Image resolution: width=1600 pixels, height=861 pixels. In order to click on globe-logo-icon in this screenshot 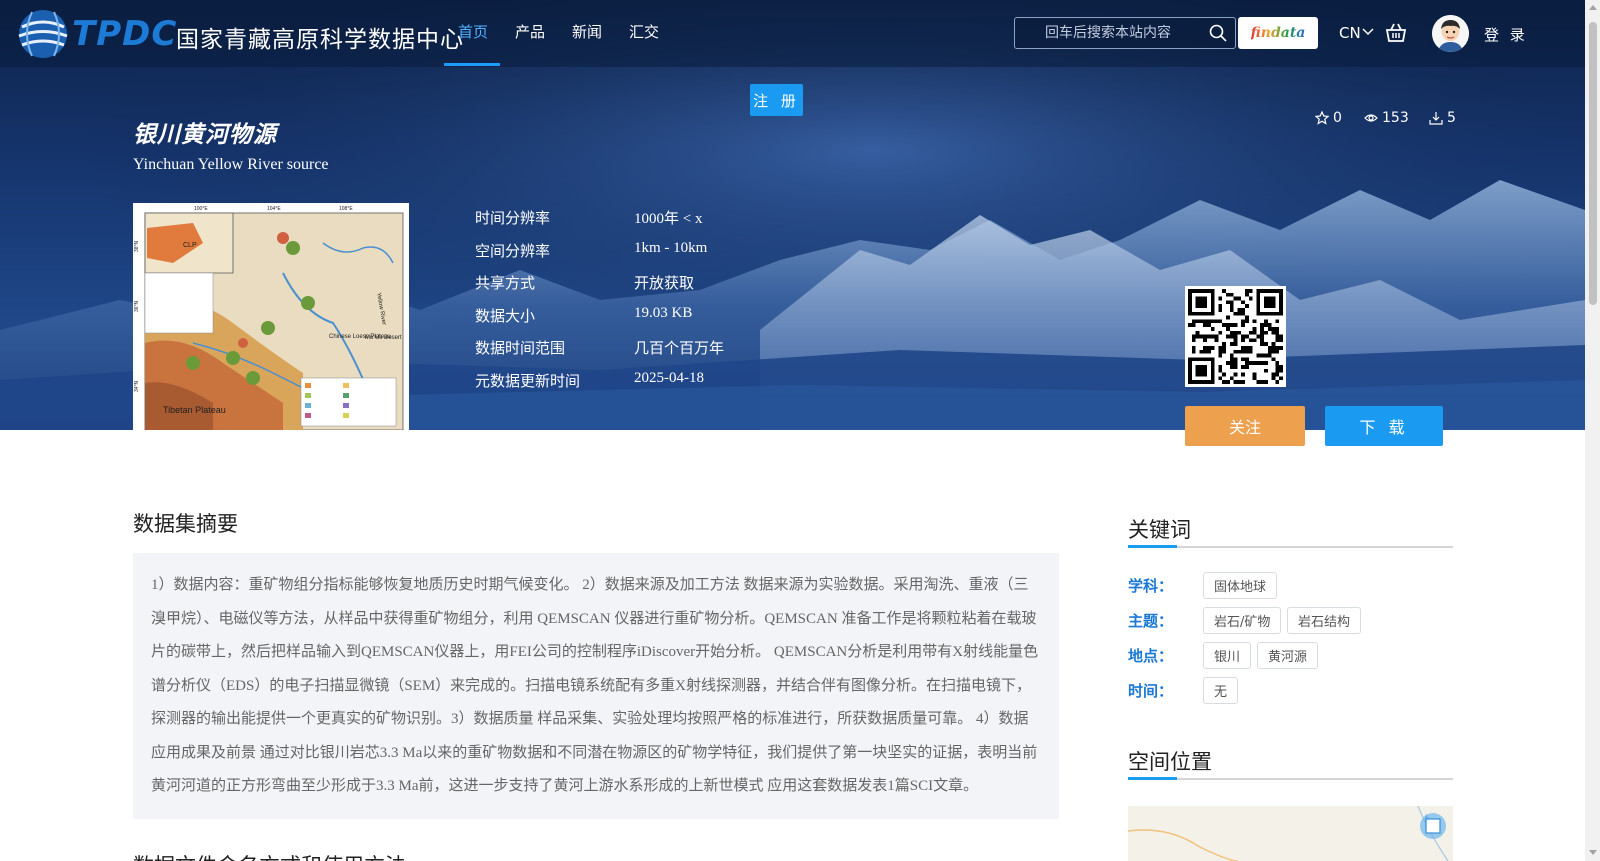, I will do `click(43, 34)`.